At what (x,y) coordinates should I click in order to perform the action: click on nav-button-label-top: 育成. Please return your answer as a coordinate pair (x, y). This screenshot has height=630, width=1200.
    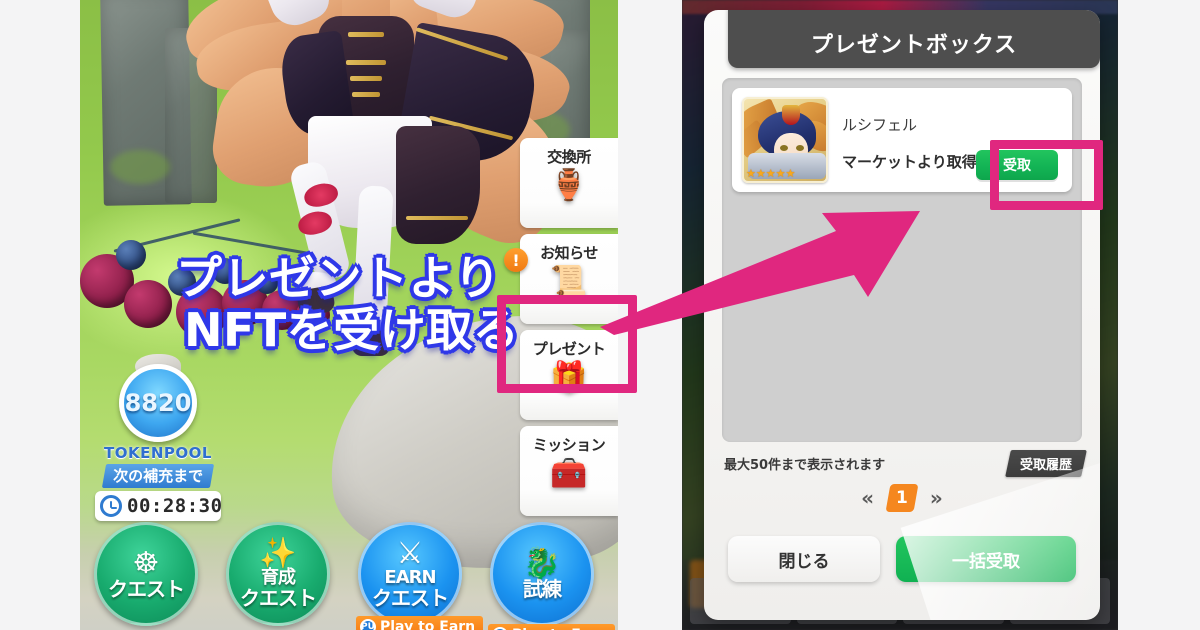
    Looking at the image, I should click on (278, 578).